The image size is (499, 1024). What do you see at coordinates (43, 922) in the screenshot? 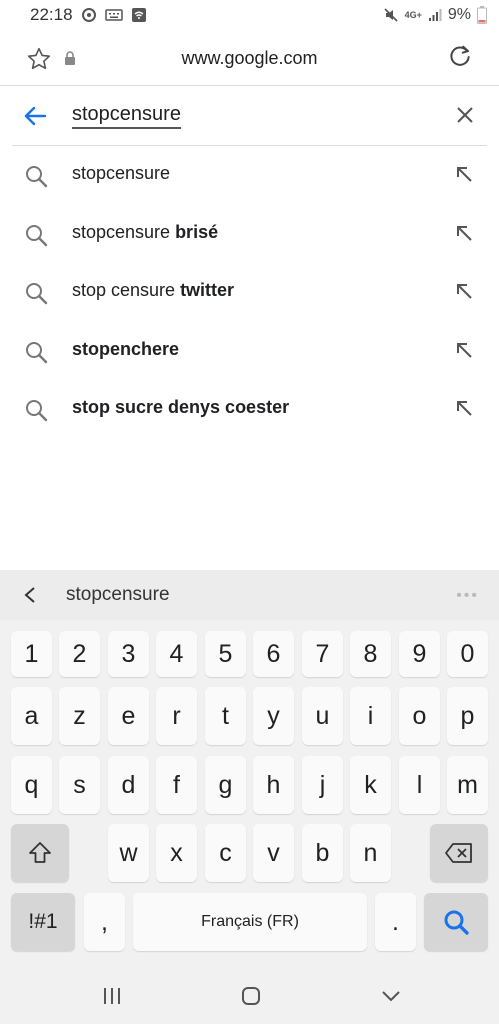
I see `symbols-key: !#1` at bounding box center [43, 922].